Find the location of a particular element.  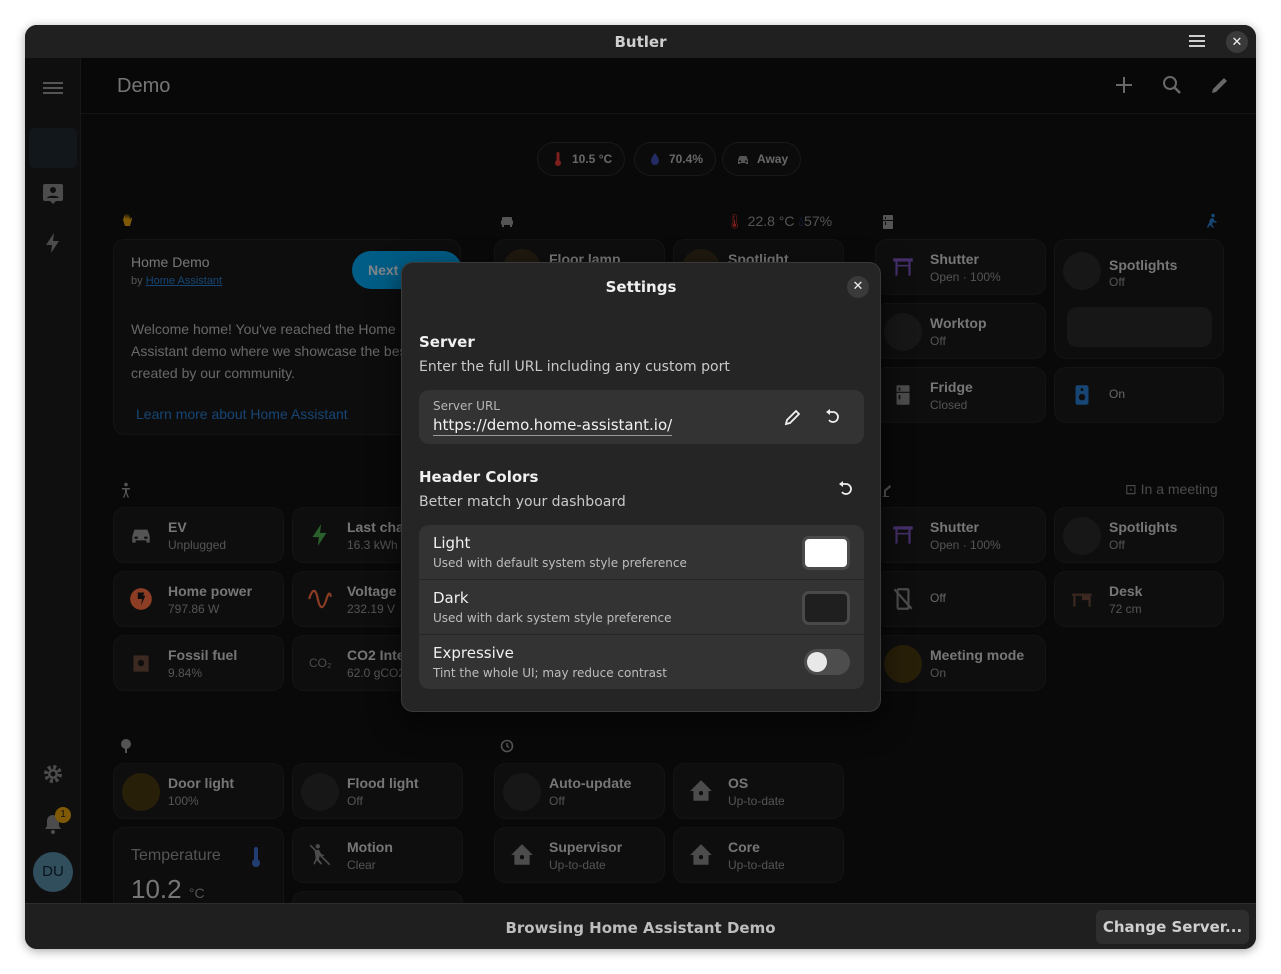

dialog-title: Settings is located at coordinates (641, 287).